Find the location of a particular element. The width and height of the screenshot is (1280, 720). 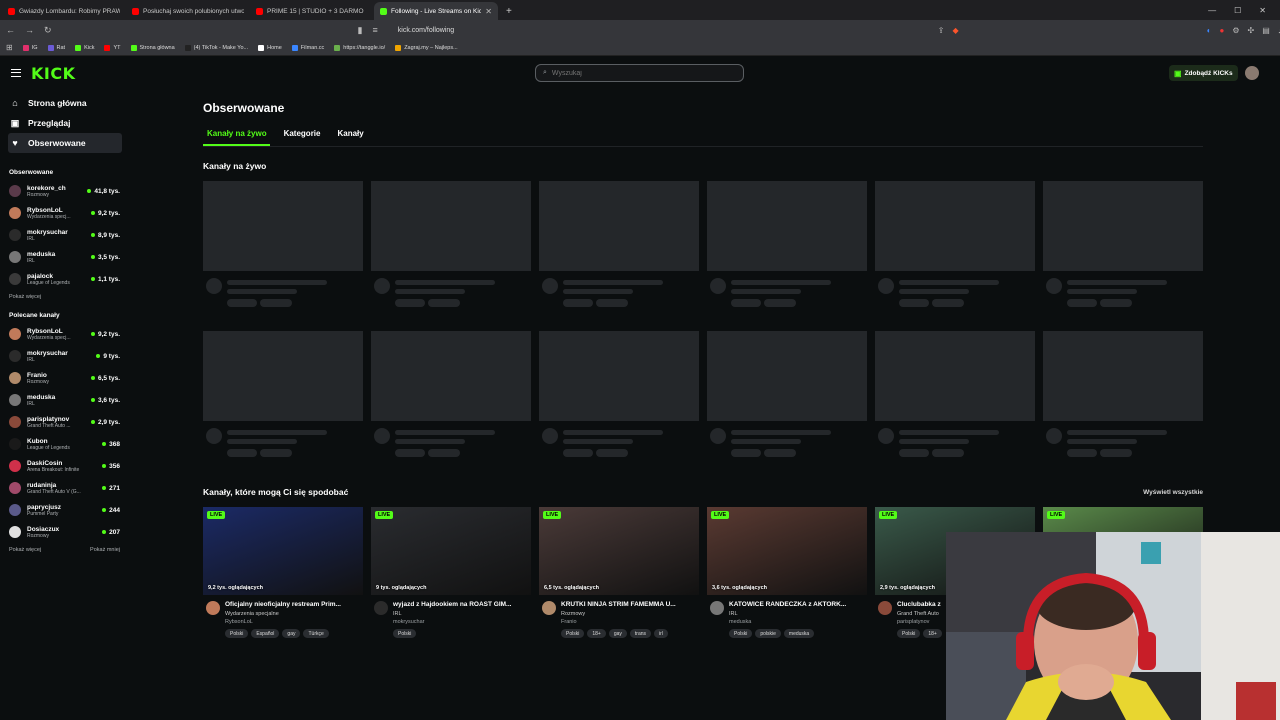

bookmark-item: Strona główna is located at coordinates (152, 47).